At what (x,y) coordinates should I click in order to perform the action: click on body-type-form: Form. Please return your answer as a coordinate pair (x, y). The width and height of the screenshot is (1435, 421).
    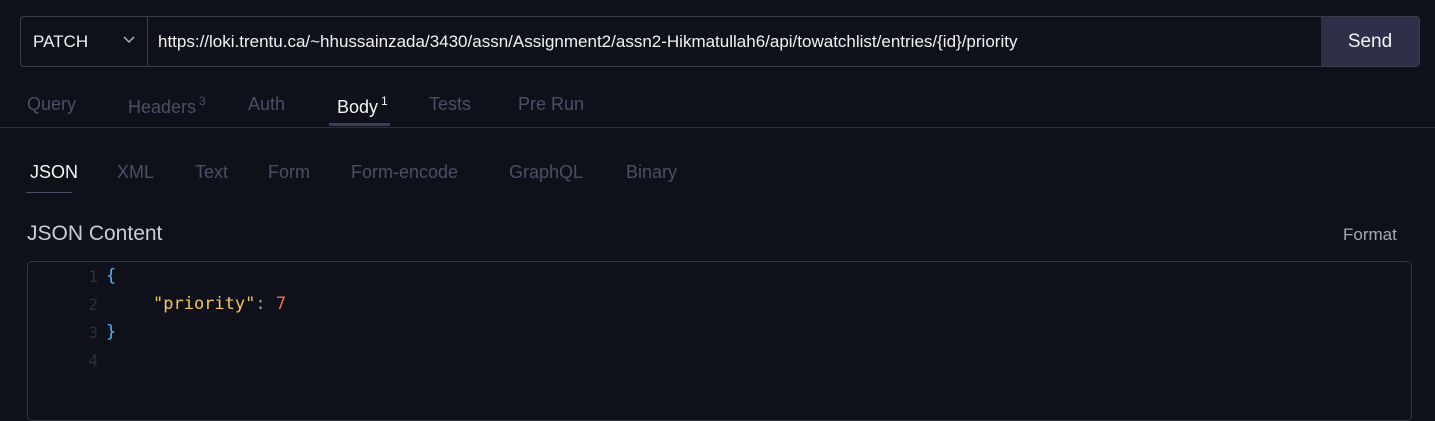
    Looking at the image, I should click on (289, 172).